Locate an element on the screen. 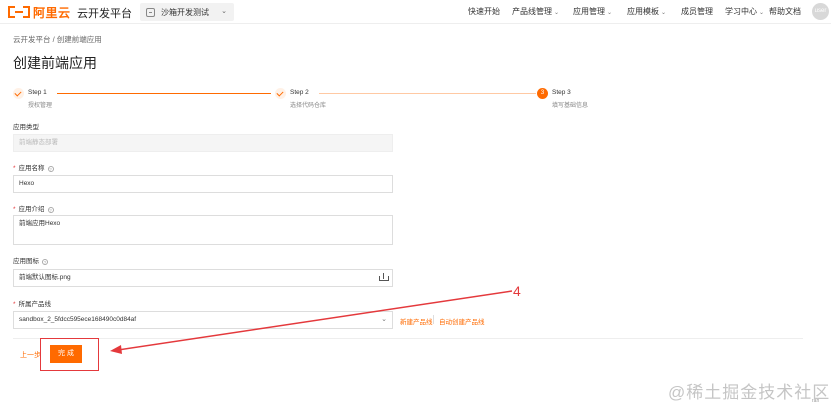 The image size is (831, 406). nav-app-templates: 应用模板 ⌄ is located at coordinates (646, 11).